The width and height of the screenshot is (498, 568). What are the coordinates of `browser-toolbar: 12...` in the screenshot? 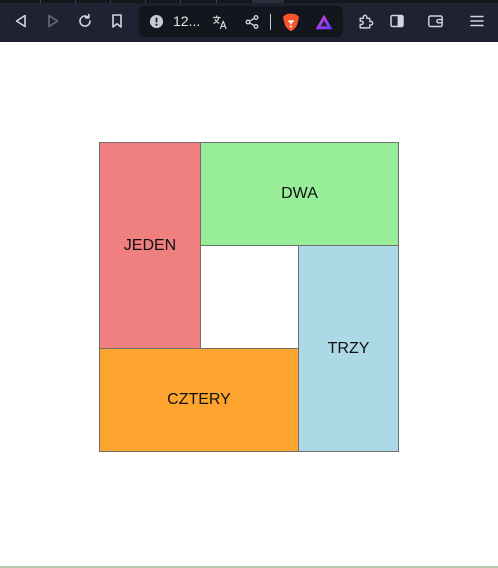 It's located at (249, 21).